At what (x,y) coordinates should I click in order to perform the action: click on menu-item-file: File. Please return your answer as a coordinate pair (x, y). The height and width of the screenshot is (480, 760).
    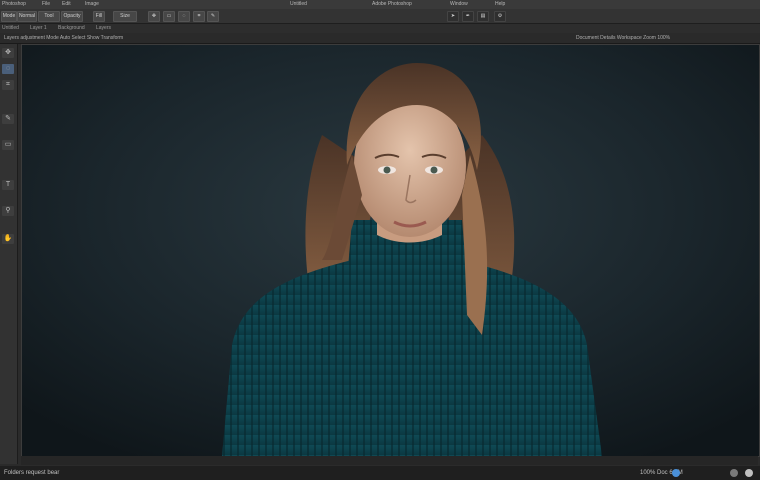
    Looking at the image, I should click on (46, 4).